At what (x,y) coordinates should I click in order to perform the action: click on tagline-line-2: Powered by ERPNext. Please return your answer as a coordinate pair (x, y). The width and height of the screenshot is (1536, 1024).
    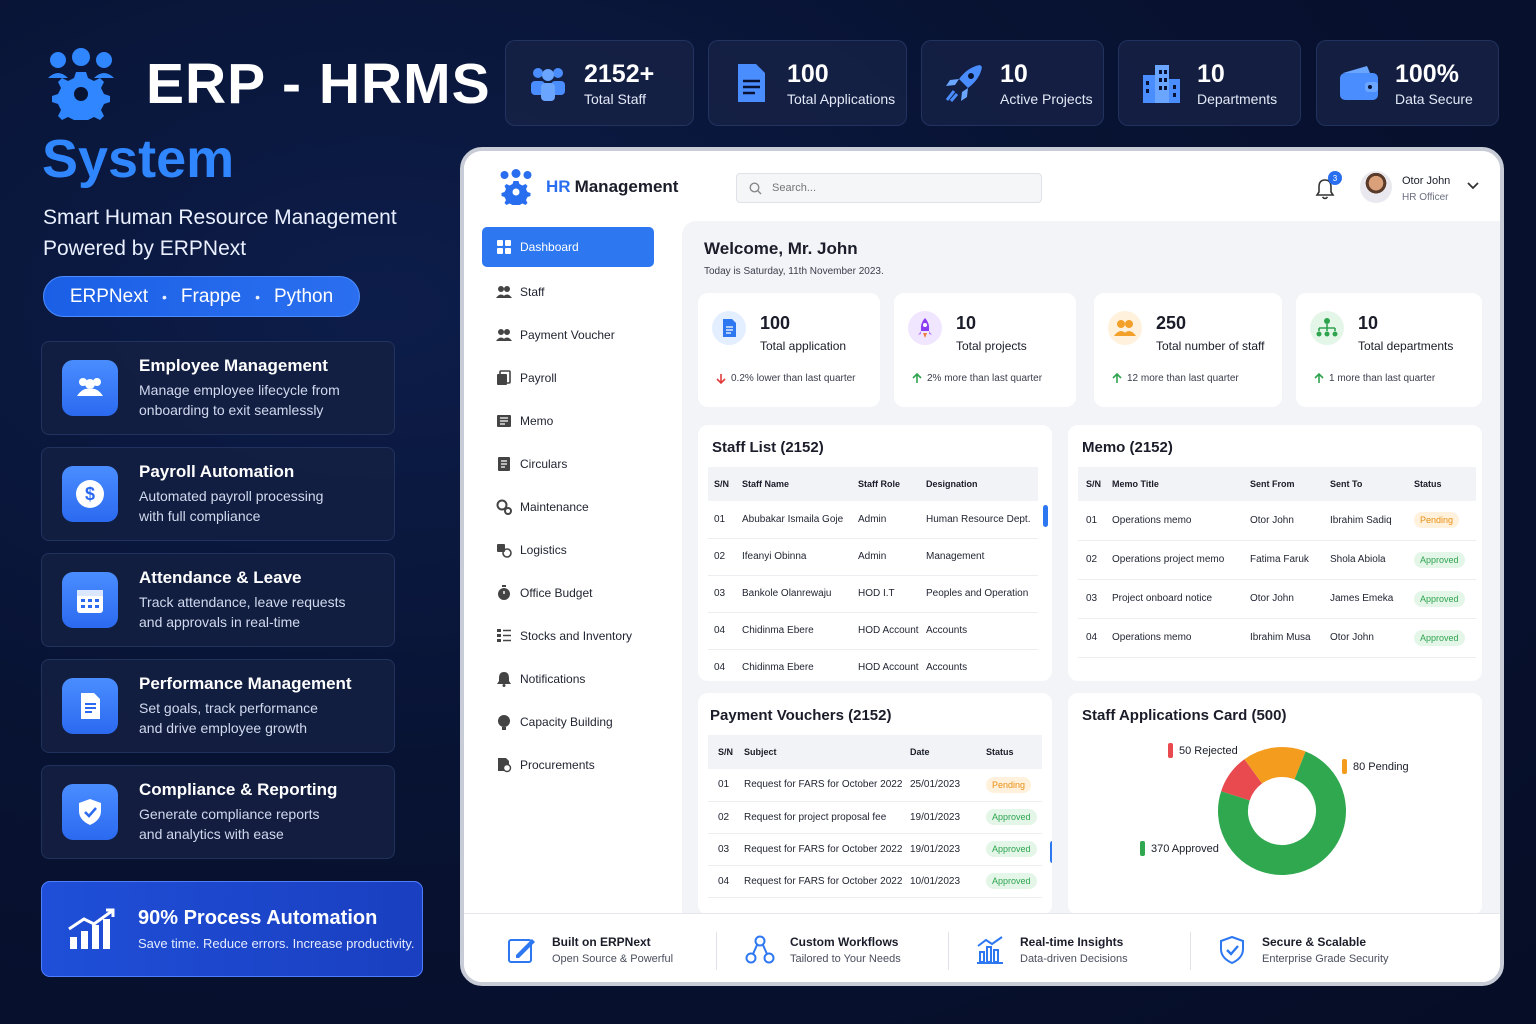
    Looking at the image, I should click on (145, 248).